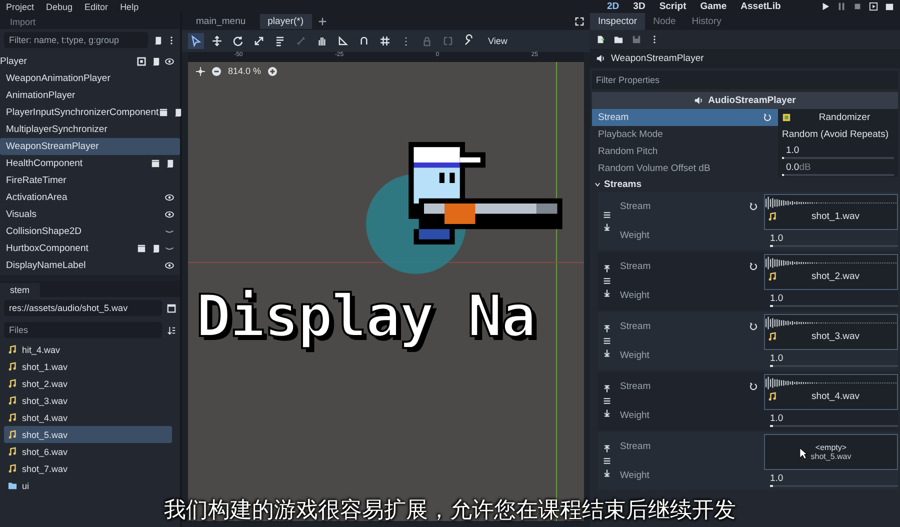 The width and height of the screenshot is (900, 527). What do you see at coordinates (90, 129) in the screenshot?
I see `scene-tree-item: MultiplayerSynchronizer` at bounding box center [90, 129].